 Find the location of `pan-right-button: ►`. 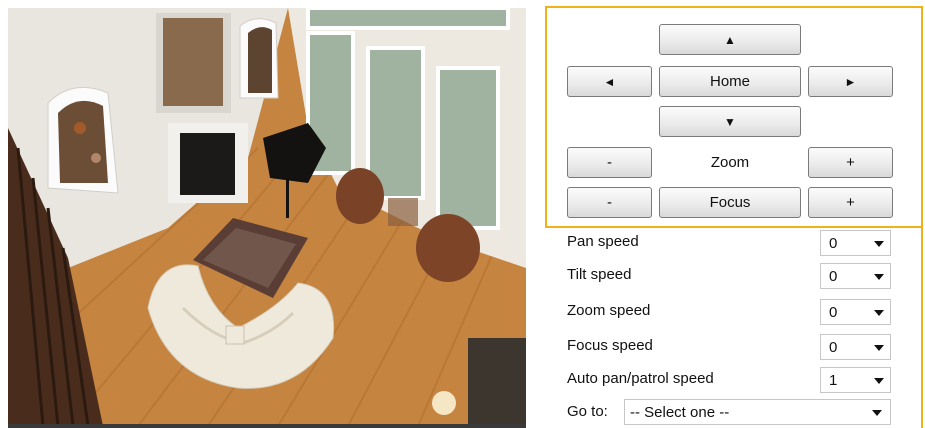

pan-right-button: ► is located at coordinates (850, 81).